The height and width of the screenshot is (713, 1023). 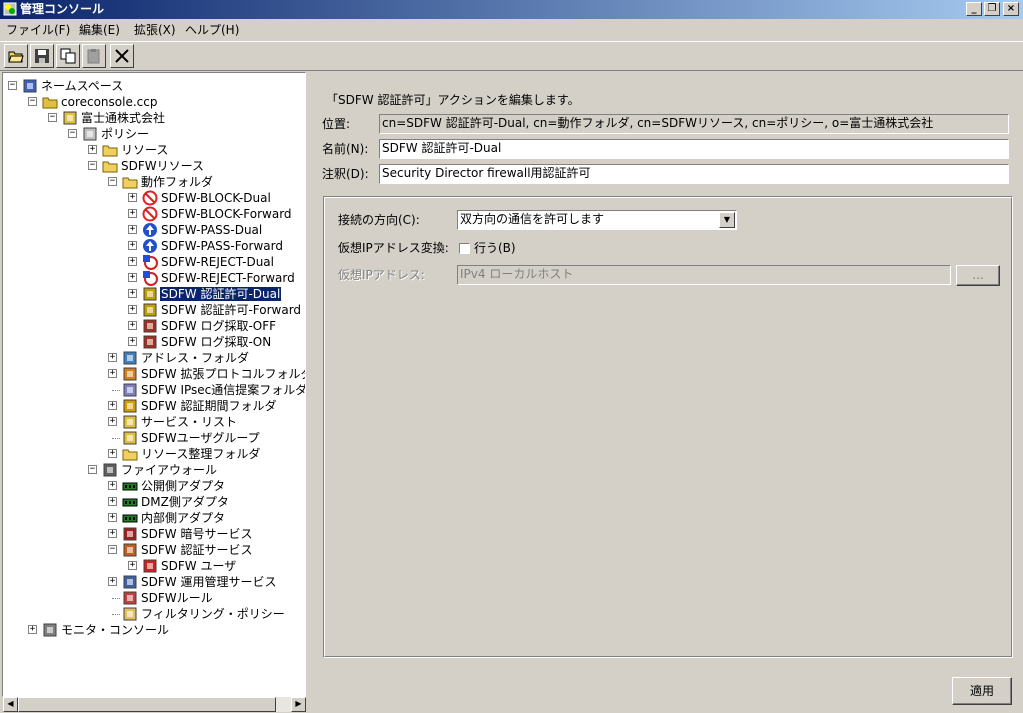 I want to click on minimize-button: _, so click(x=974, y=9).